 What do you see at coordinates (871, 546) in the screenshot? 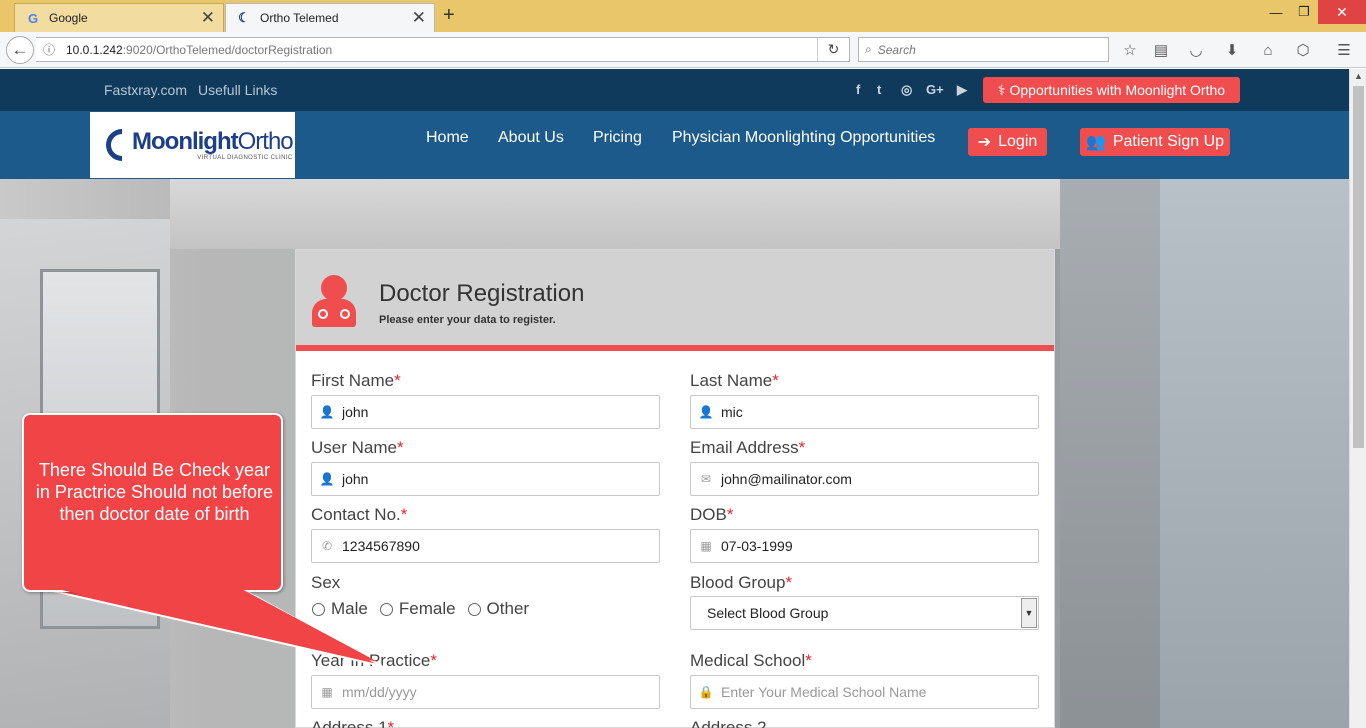
I see `dob-input` at bounding box center [871, 546].